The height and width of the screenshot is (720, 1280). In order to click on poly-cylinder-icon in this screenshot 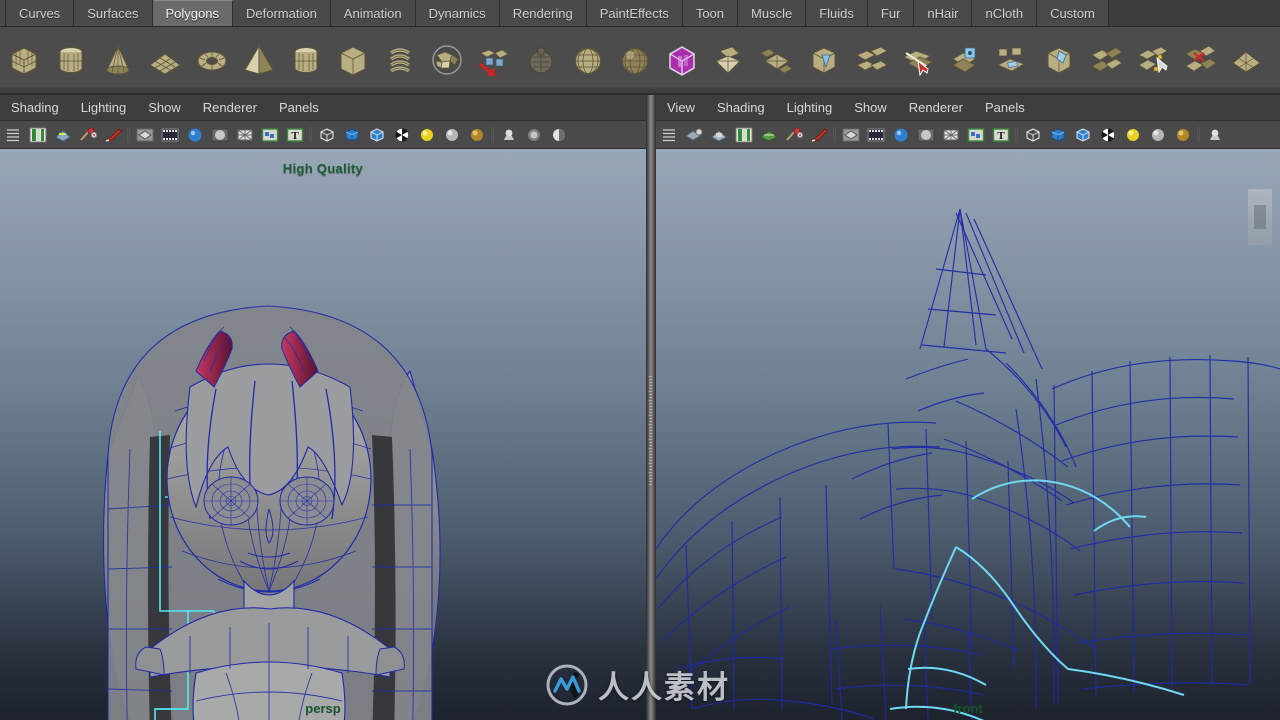, I will do `click(70, 60)`.